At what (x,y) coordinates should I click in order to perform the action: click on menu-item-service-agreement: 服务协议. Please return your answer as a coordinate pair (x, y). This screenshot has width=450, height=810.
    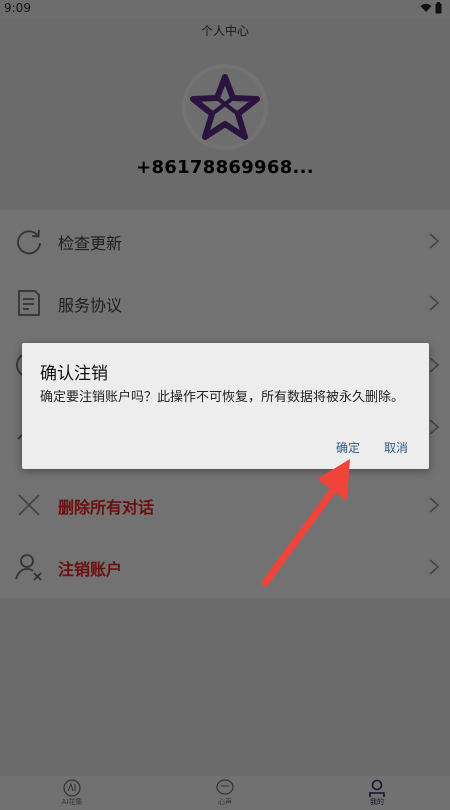
    Looking at the image, I should click on (225, 303).